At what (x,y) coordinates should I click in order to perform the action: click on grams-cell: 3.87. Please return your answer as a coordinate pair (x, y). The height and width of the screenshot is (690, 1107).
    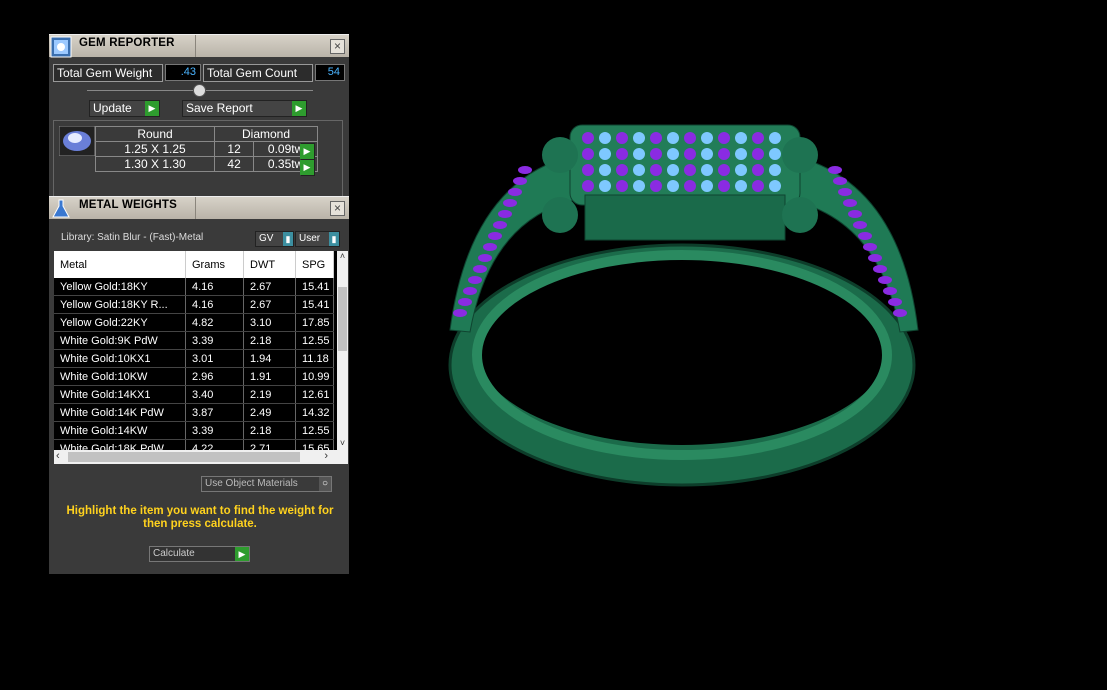
    Looking at the image, I should click on (214, 412).